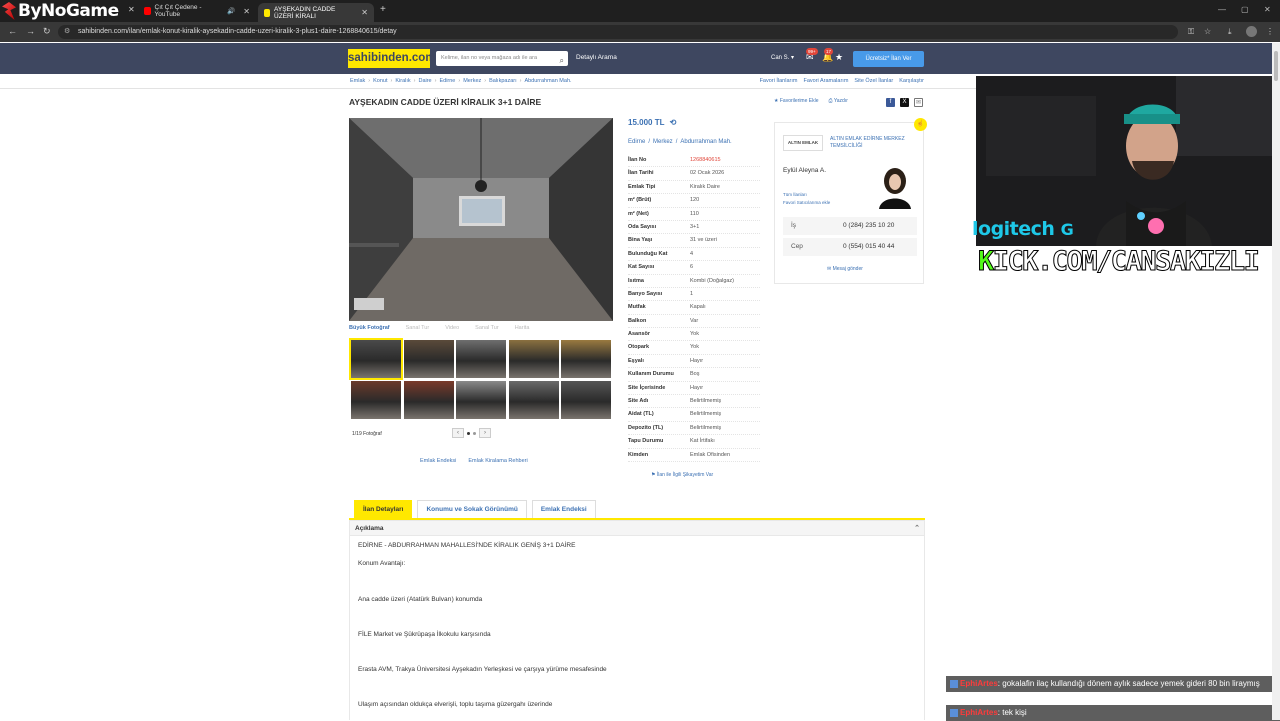 Image resolution: width=1280 pixels, height=721 pixels. What do you see at coordinates (47, 31) in the screenshot?
I see `reload-icon: ↻` at bounding box center [47, 31].